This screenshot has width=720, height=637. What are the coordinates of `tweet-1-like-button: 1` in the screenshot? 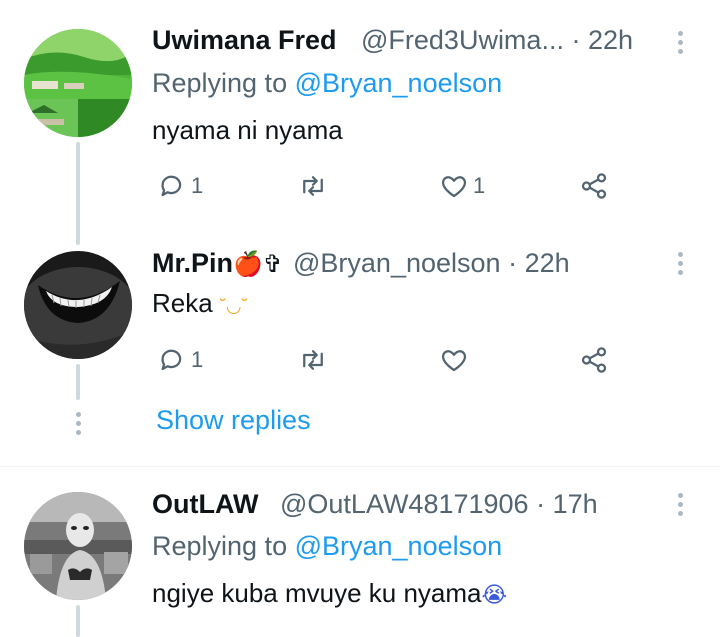 It's located at (462, 186).